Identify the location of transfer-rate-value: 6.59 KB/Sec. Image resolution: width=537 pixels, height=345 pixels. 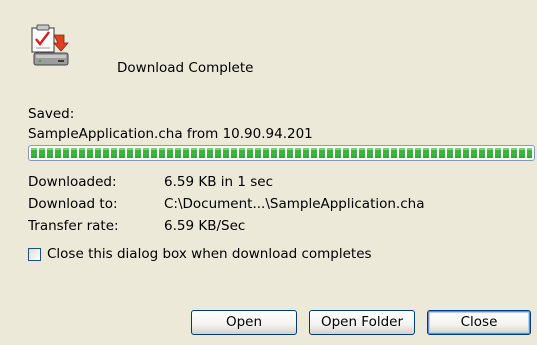
(205, 226).